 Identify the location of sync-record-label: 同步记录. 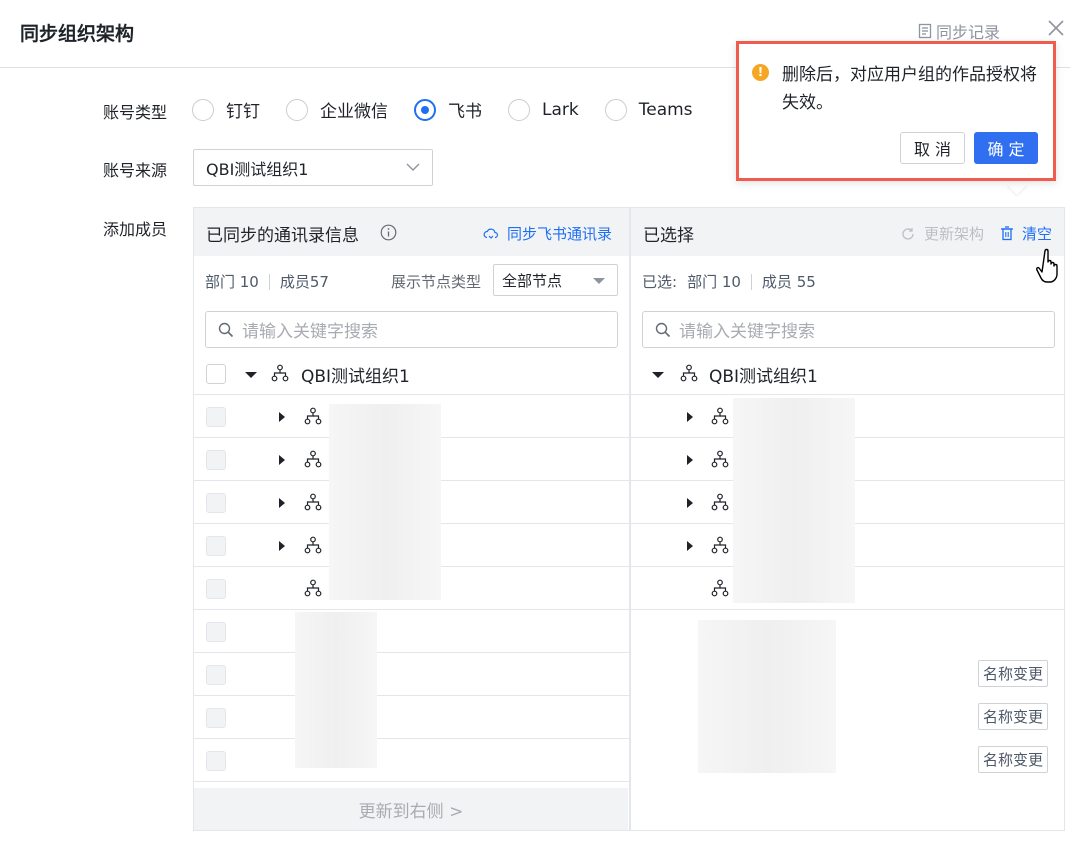
(968, 32).